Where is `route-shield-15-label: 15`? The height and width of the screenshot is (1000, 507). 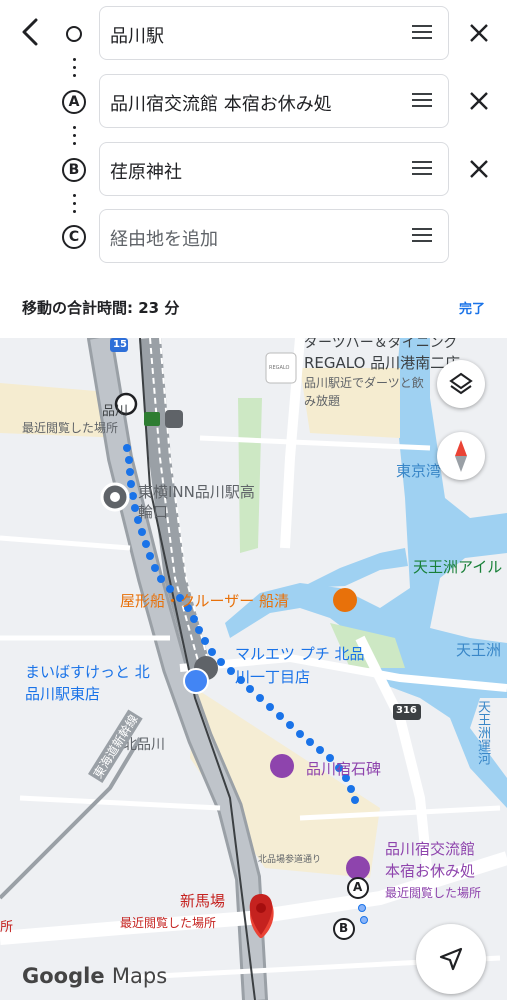 route-shield-15-label: 15 is located at coordinates (120, 344).